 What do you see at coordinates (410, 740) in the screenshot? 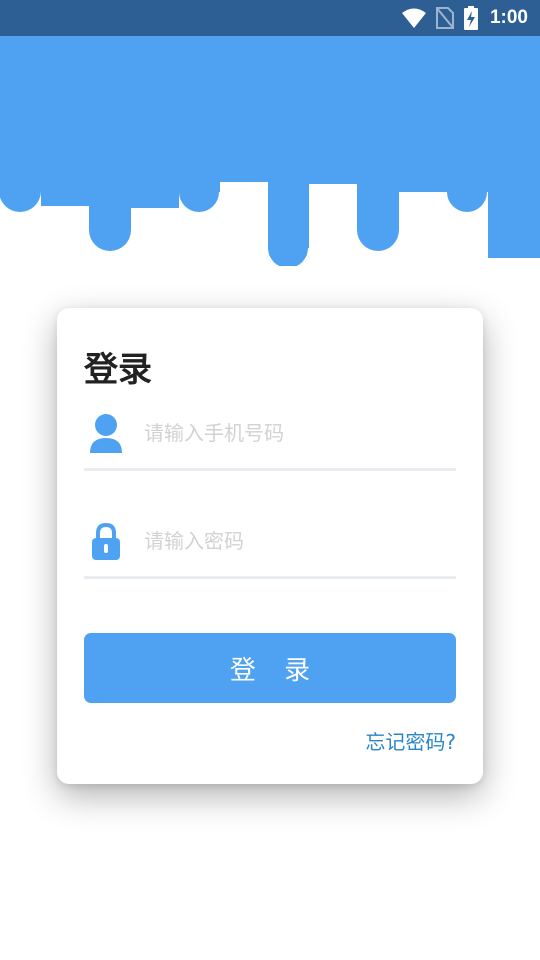
I see `forgot-password-link: 忘记密码?` at bounding box center [410, 740].